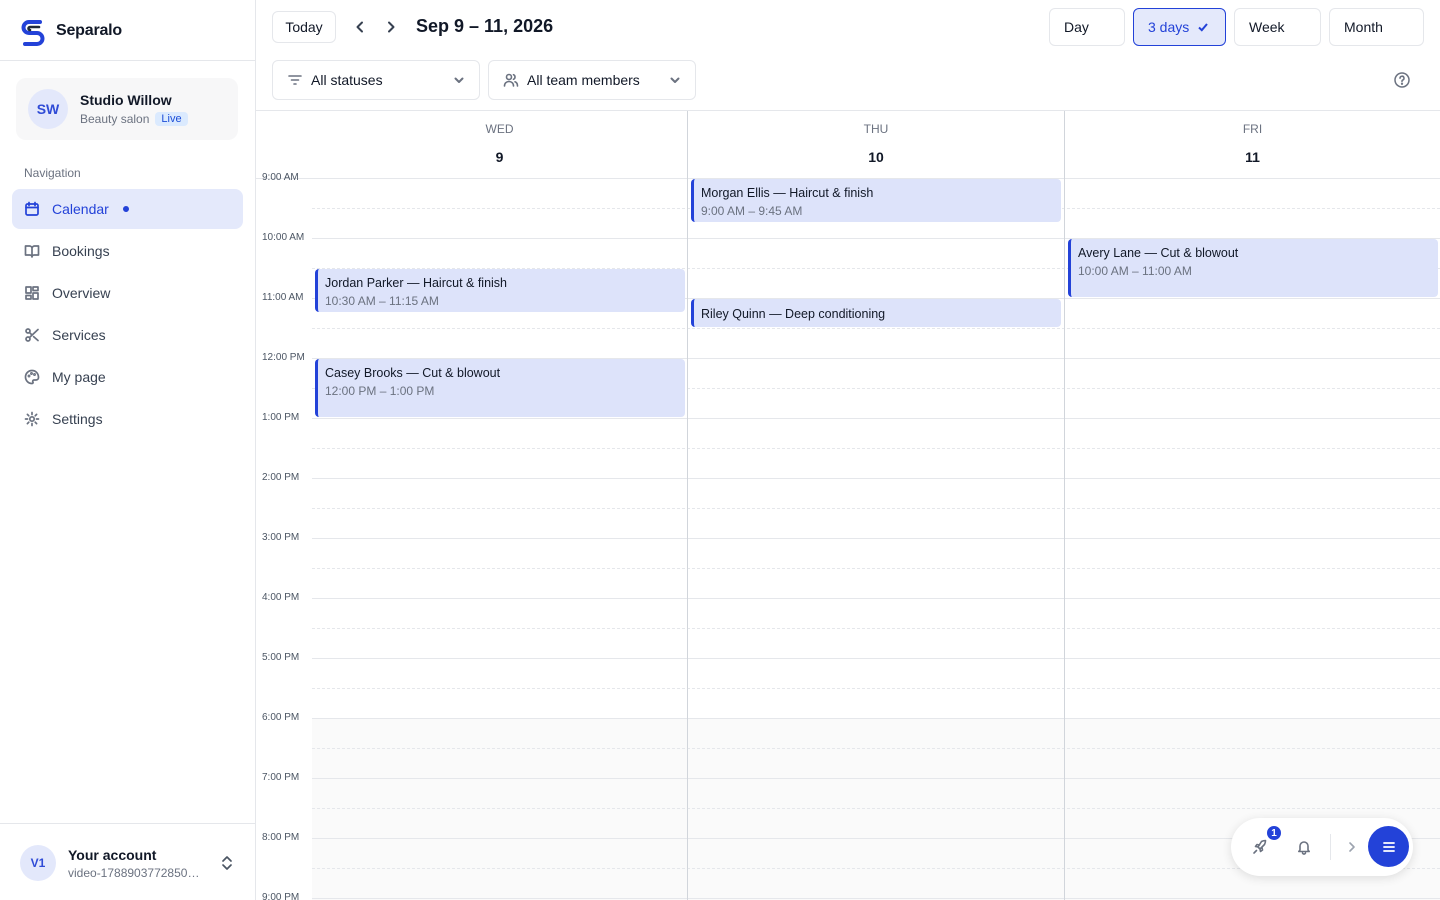 The height and width of the screenshot is (900, 1440). Describe the element at coordinates (283, 357) in the screenshot. I see `time-label: 12:00 PM` at that location.